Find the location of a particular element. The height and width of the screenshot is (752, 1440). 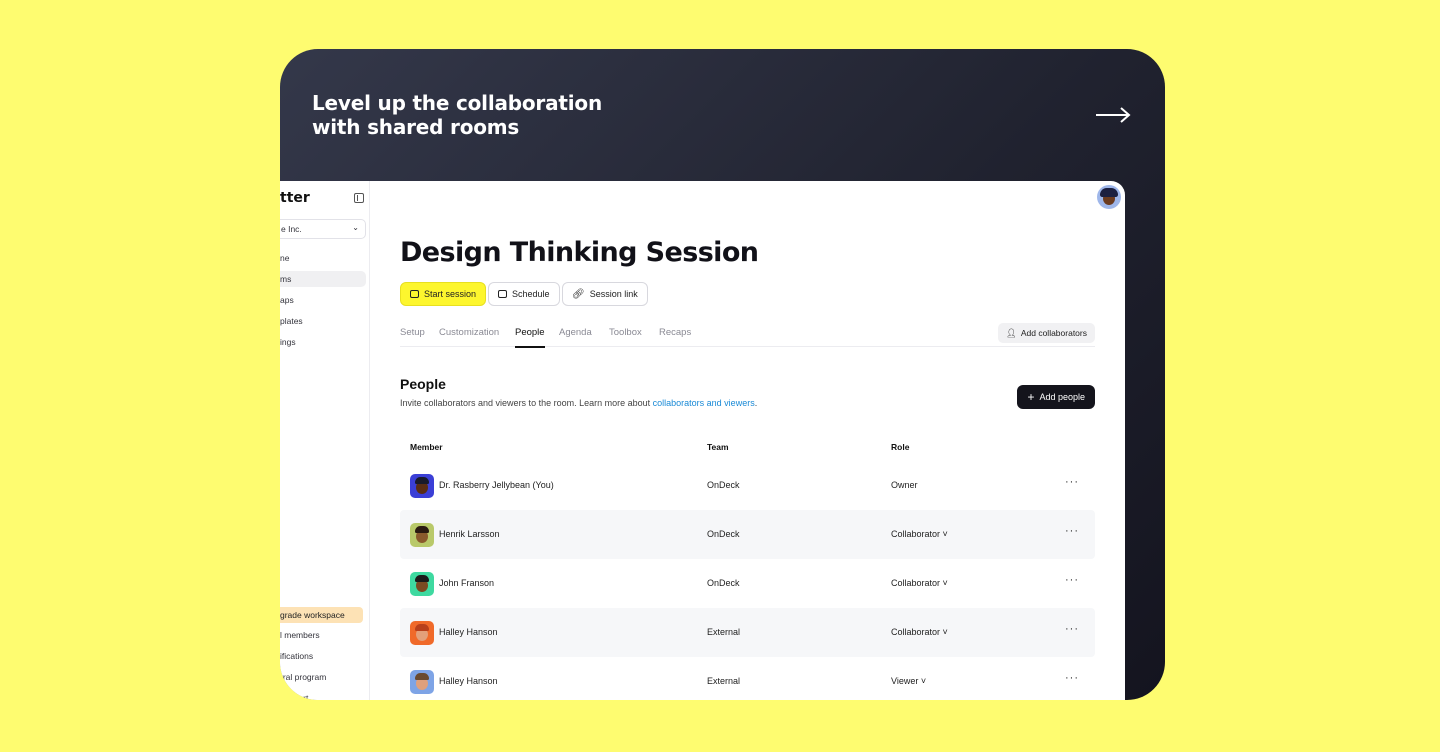

column-member: Member is located at coordinates (426, 447).